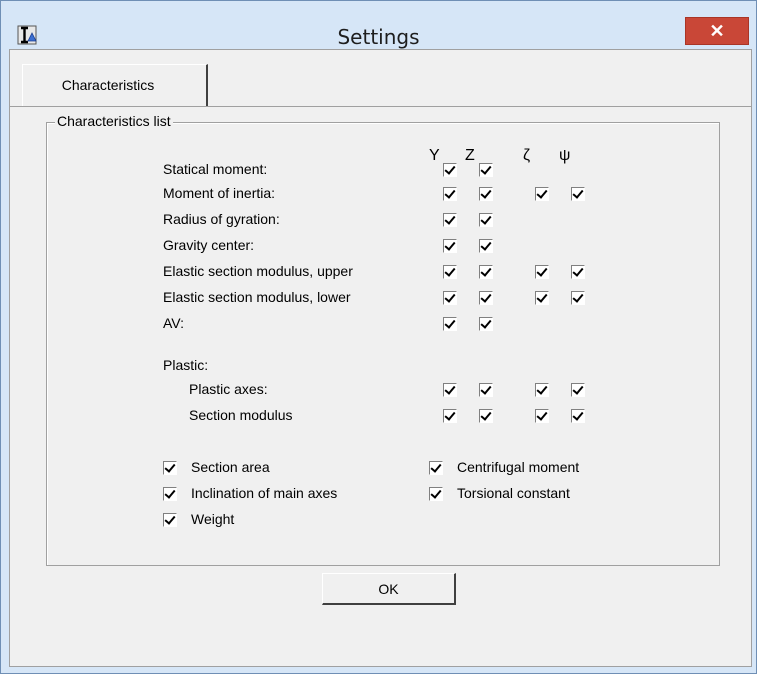 Image resolution: width=757 pixels, height=674 pixels. I want to click on checkbox-moment-of-inertia-z, so click(486, 194).